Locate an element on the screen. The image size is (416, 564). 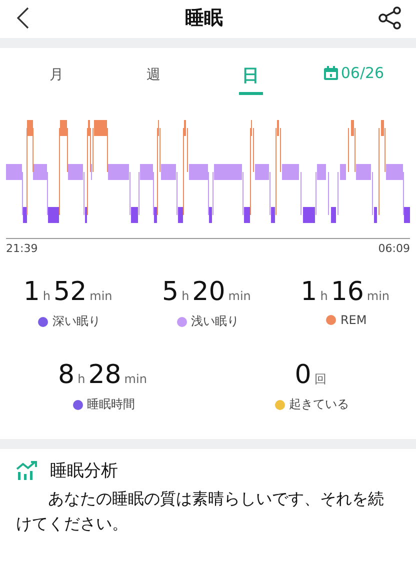
time-label: 21:39 is located at coordinates (22, 248).